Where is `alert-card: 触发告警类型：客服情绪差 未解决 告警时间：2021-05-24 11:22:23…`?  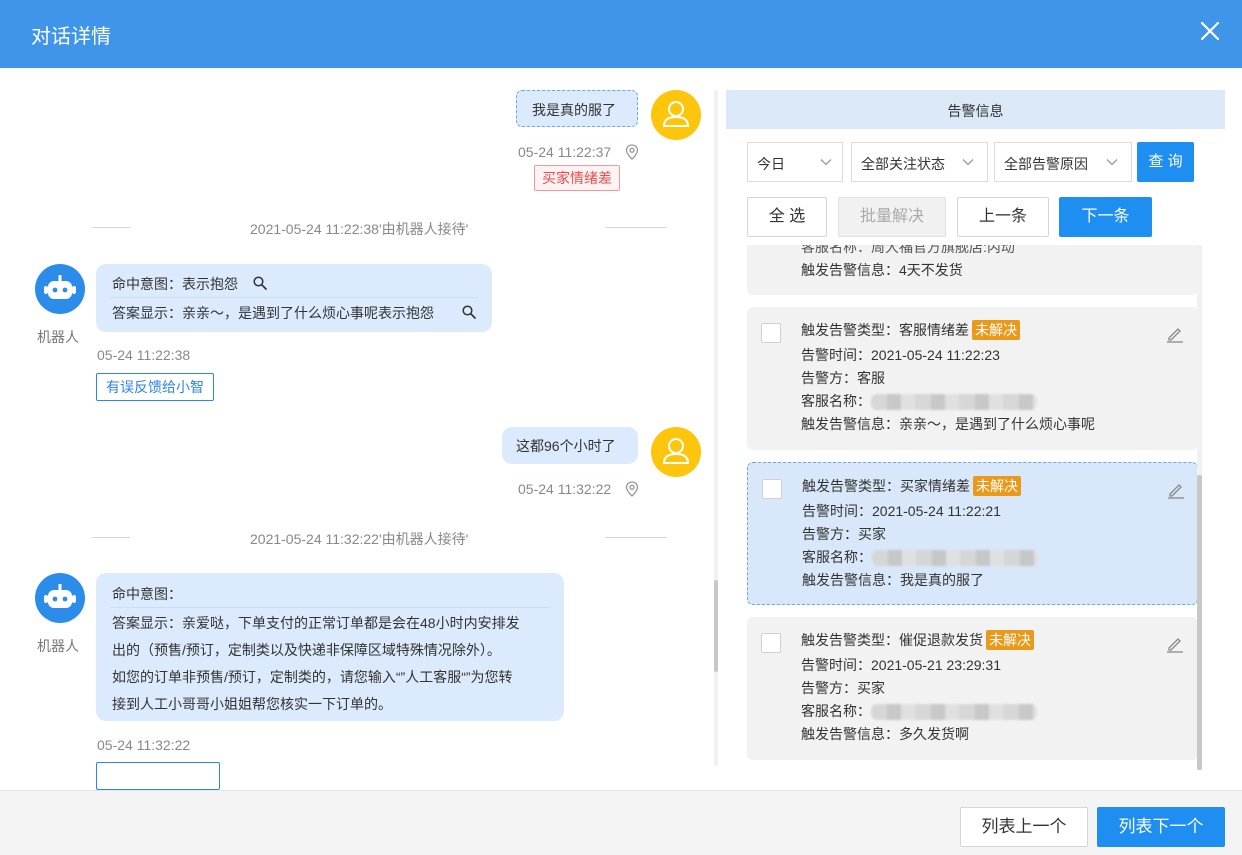 alert-card: 触发告警类型：客服情绪差 未解决 告警时间：2021-05-24 11:22:23… is located at coordinates (972, 378).